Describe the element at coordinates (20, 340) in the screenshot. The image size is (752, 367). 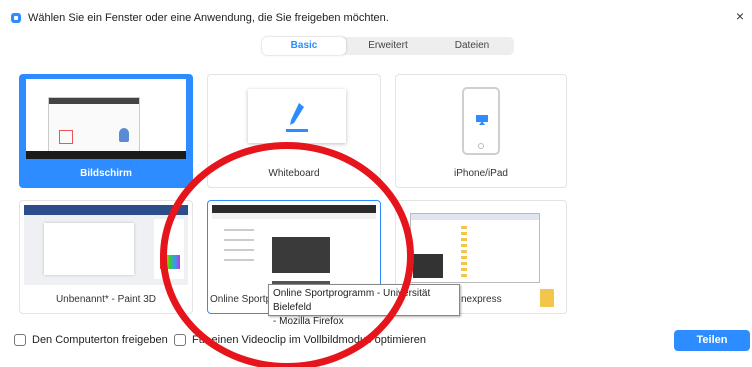
I see `share-sound-checkbox` at that location.